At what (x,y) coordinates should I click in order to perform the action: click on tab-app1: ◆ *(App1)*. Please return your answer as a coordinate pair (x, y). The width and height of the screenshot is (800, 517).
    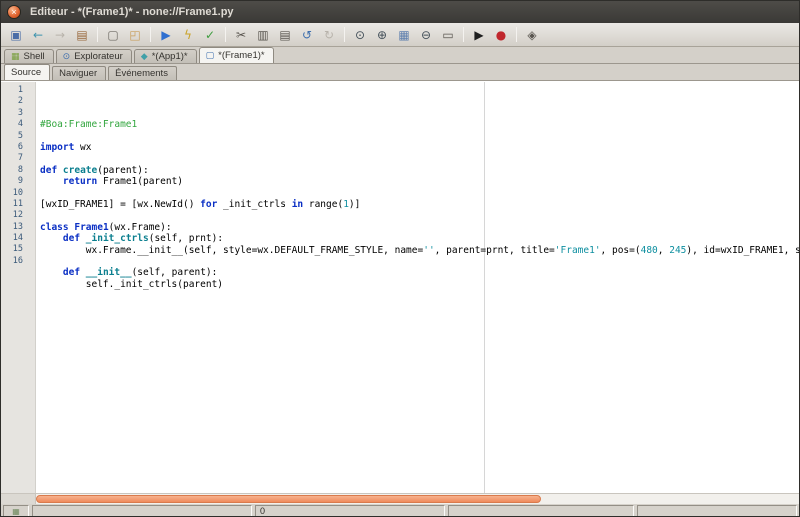
    Looking at the image, I should click on (165, 56).